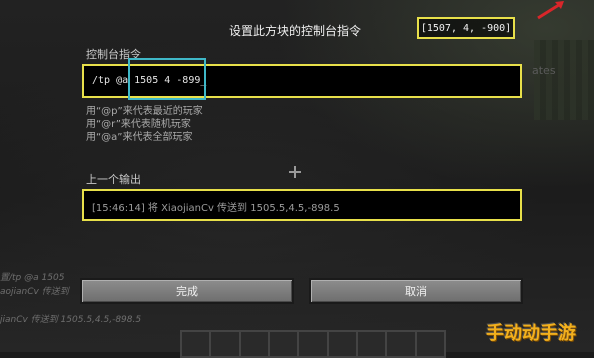 The height and width of the screenshot is (358, 594). Describe the element at coordinates (167, 79) in the screenshot. I see `coordinates-highlight-box` at that location.